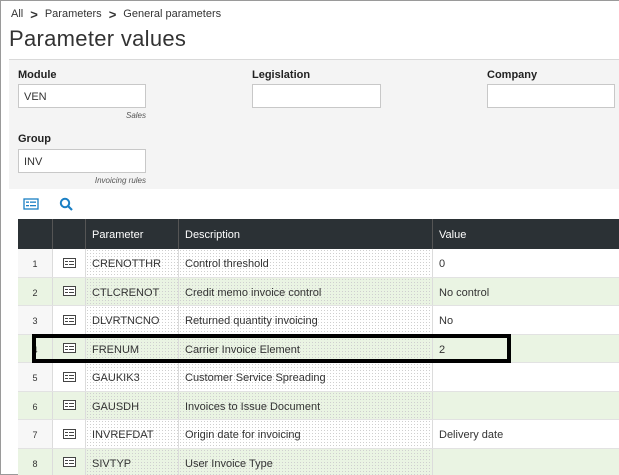 The image size is (619, 475). What do you see at coordinates (35, 263) in the screenshot?
I see `row-number: 1` at bounding box center [35, 263].